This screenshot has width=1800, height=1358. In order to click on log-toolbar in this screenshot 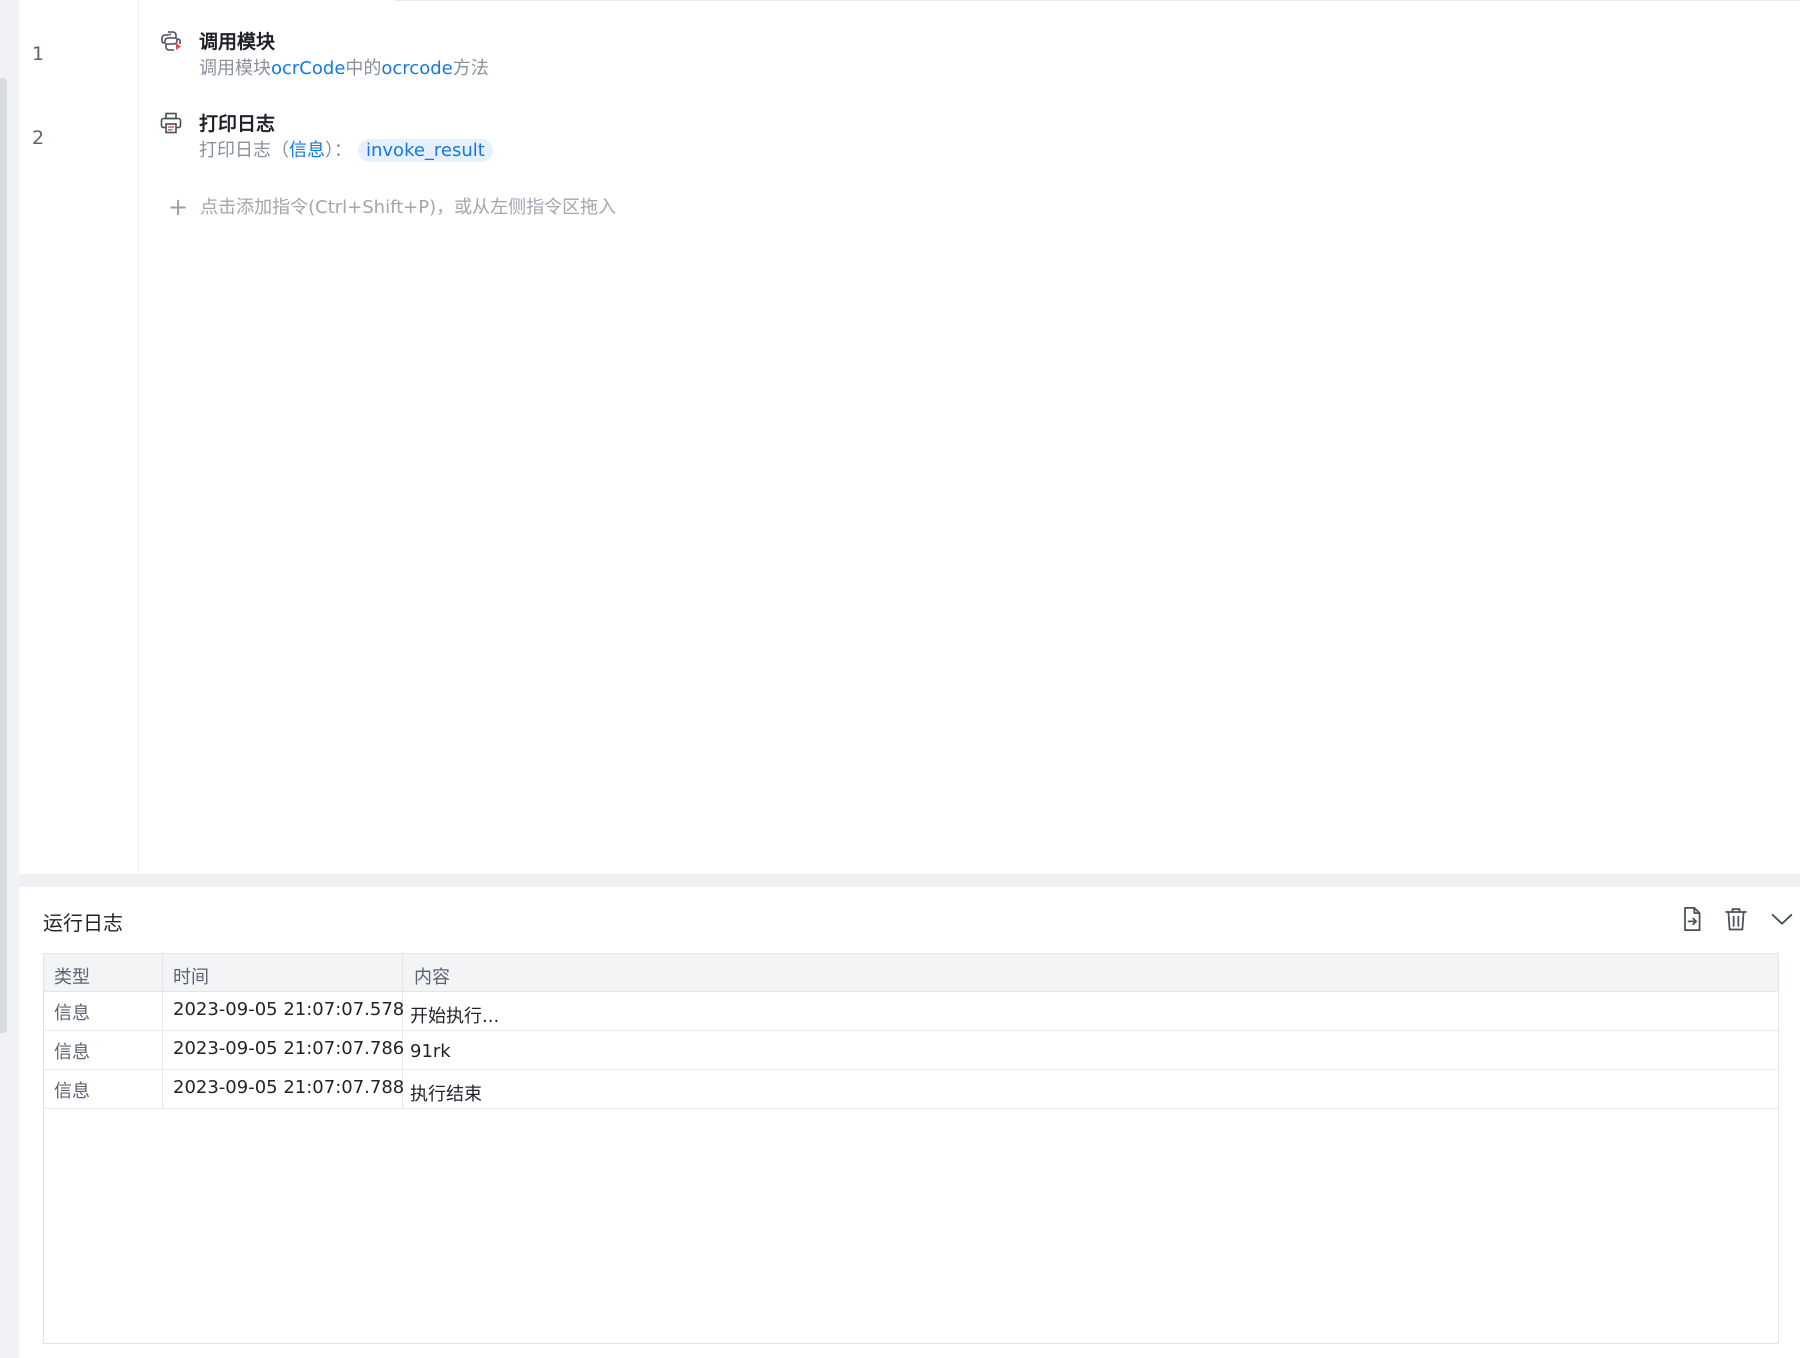, I will do `click(1735, 920)`.